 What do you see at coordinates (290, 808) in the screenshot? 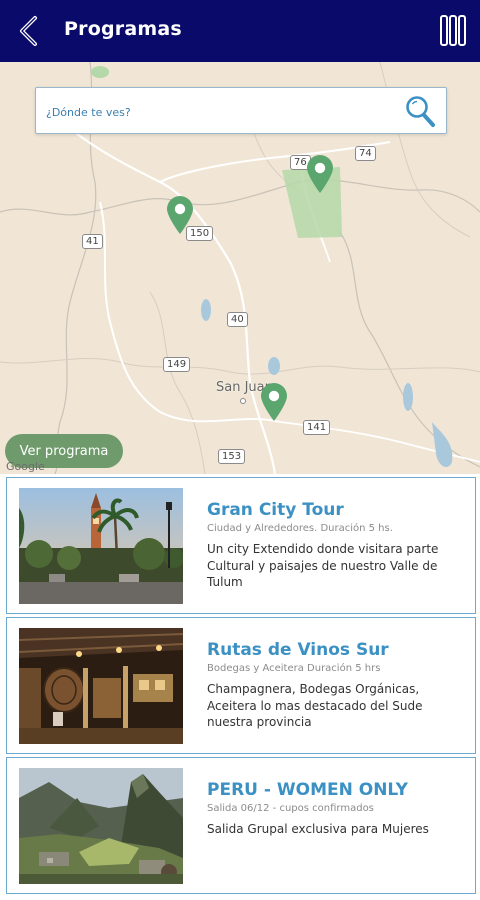
I see `program-subtitle: Salida 06/12 - cupos confirmados` at bounding box center [290, 808].